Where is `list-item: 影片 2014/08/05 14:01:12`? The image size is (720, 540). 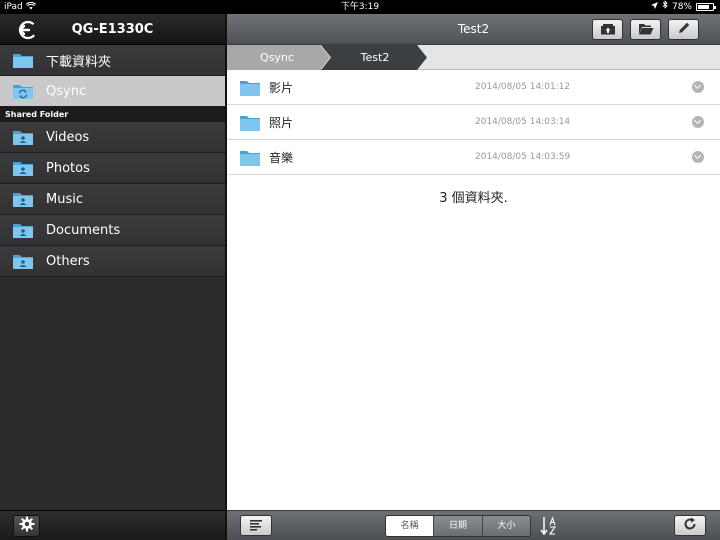
list-item: 影片 2014/08/05 14:01:12 is located at coordinates (473, 87).